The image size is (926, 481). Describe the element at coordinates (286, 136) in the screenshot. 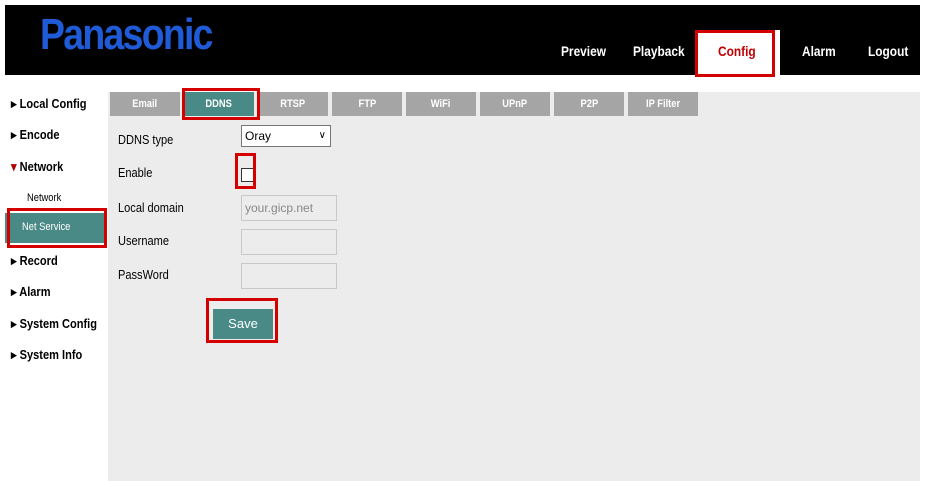

I see `ddns-type-select: Oray ∨` at that location.